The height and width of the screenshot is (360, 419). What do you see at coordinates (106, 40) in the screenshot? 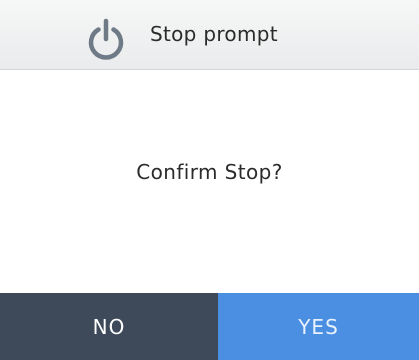
I see `power-icon` at bounding box center [106, 40].